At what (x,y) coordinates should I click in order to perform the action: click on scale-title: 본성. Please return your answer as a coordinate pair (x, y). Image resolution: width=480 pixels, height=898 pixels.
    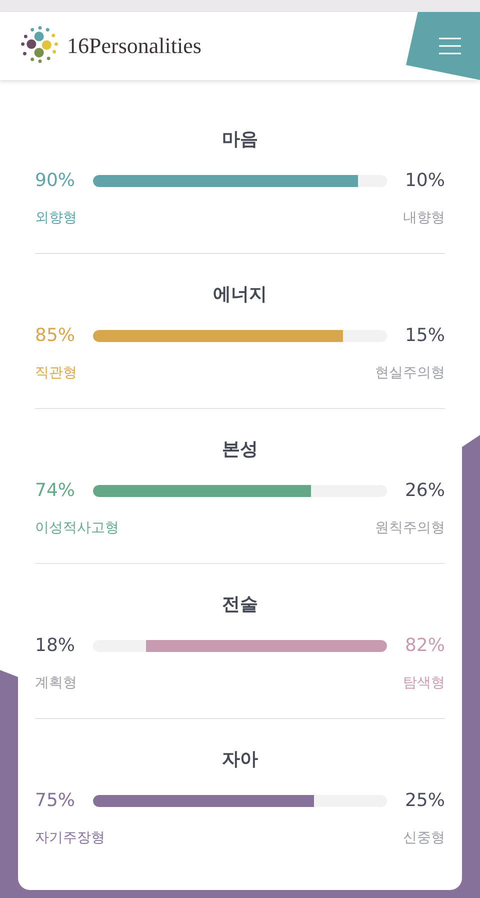
    Looking at the image, I should click on (240, 450).